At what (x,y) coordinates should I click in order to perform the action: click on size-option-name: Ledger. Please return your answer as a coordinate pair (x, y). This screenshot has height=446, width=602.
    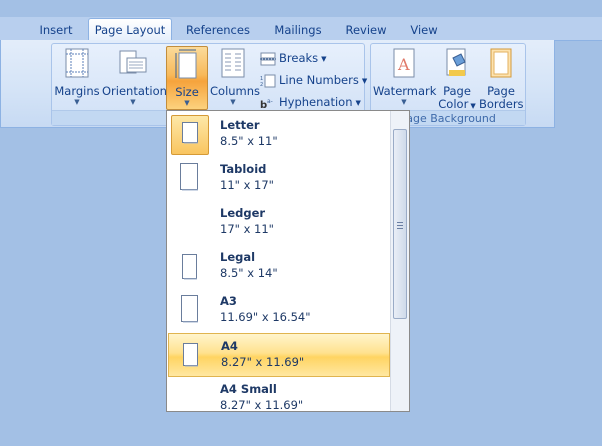
    Looking at the image, I should click on (243, 213).